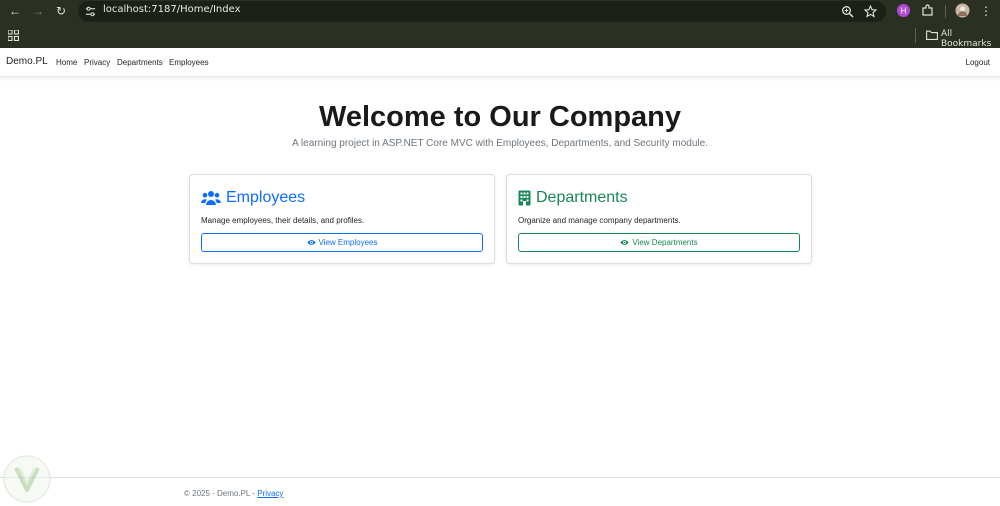 Image resolution: width=1000 pixels, height=506 pixels. Describe the element at coordinates (582, 197) in the screenshot. I see `departments-title-text: Departments` at that location.